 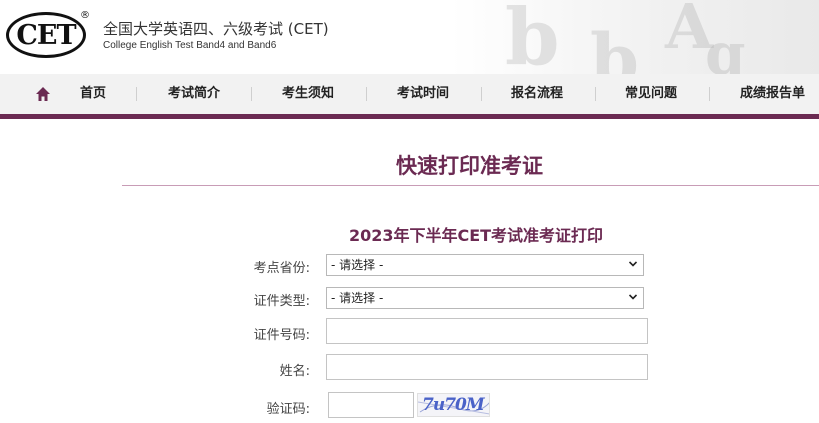 What do you see at coordinates (281, 268) in the screenshot?
I see `province-label: 考点省份:` at bounding box center [281, 268].